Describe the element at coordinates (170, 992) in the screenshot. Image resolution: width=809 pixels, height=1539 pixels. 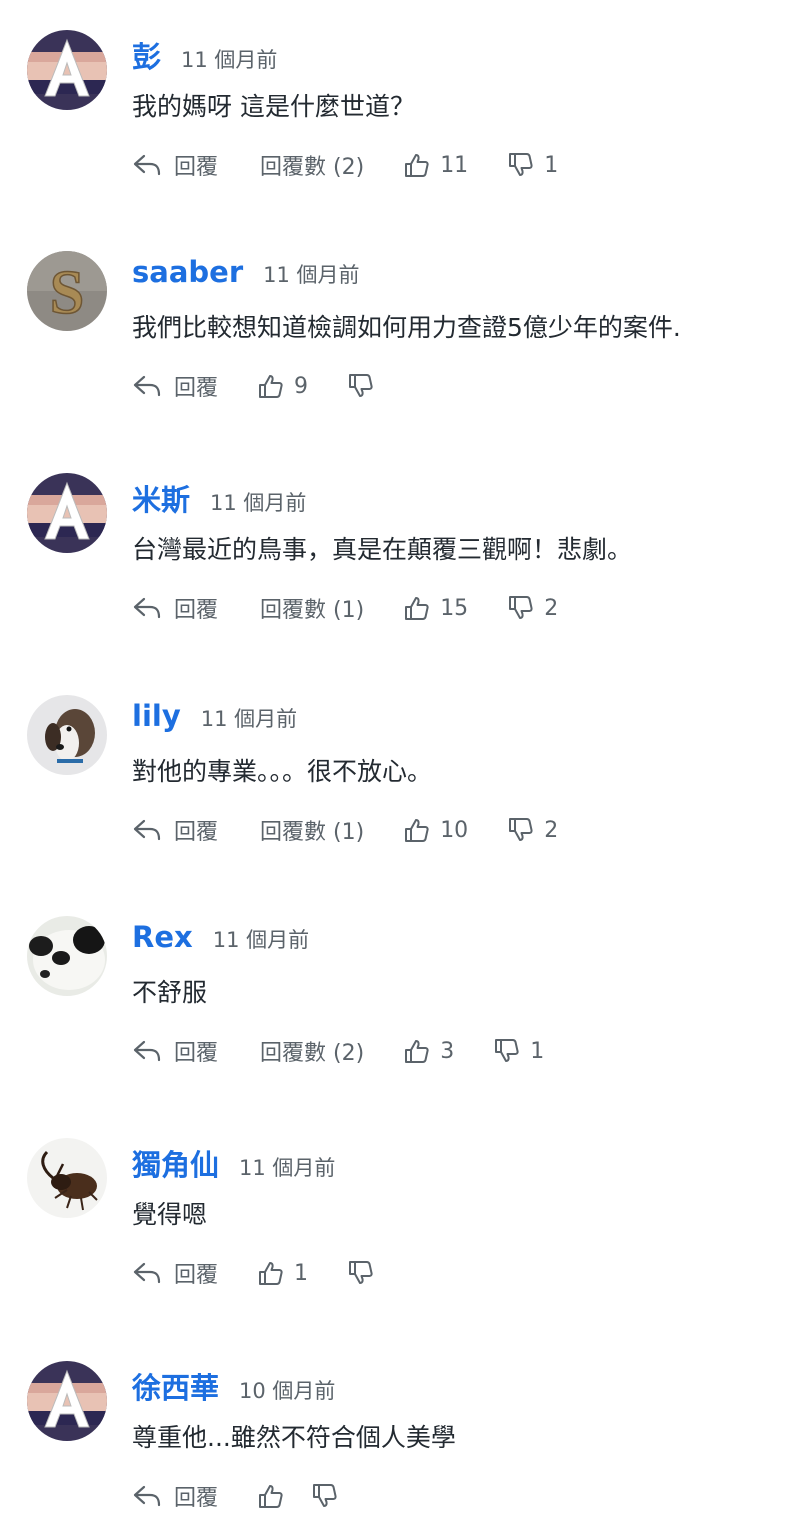
I see `comment-text: 不舒服` at that location.